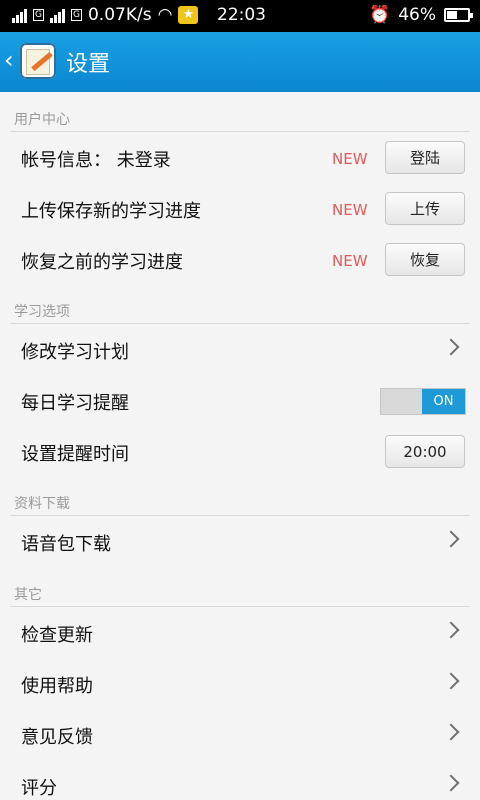  What do you see at coordinates (66, 544) in the screenshot?
I see `voice-pack-label: 语音包下载` at bounding box center [66, 544].